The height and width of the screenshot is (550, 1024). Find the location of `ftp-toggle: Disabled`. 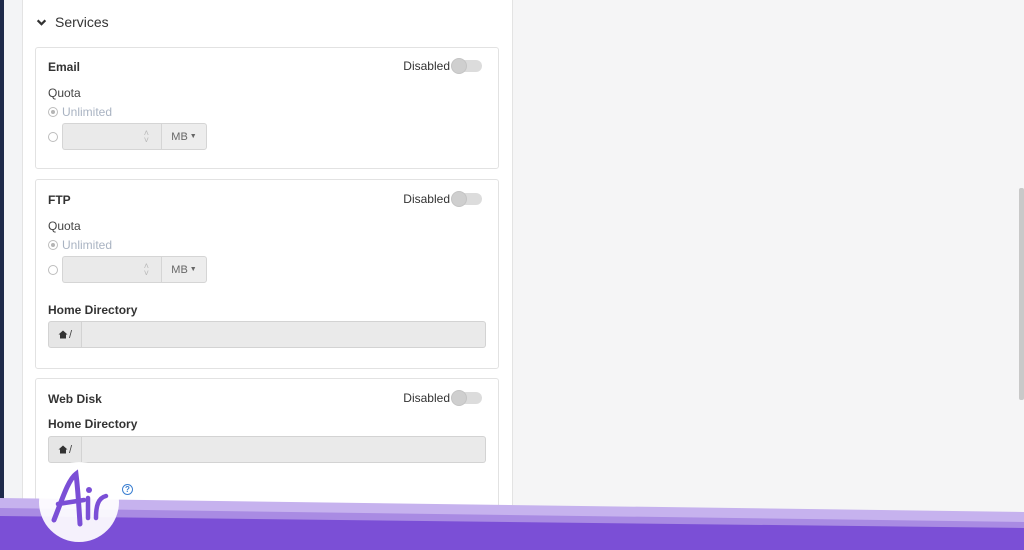

ftp-toggle: Disabled is located at coordinates (442, 199).